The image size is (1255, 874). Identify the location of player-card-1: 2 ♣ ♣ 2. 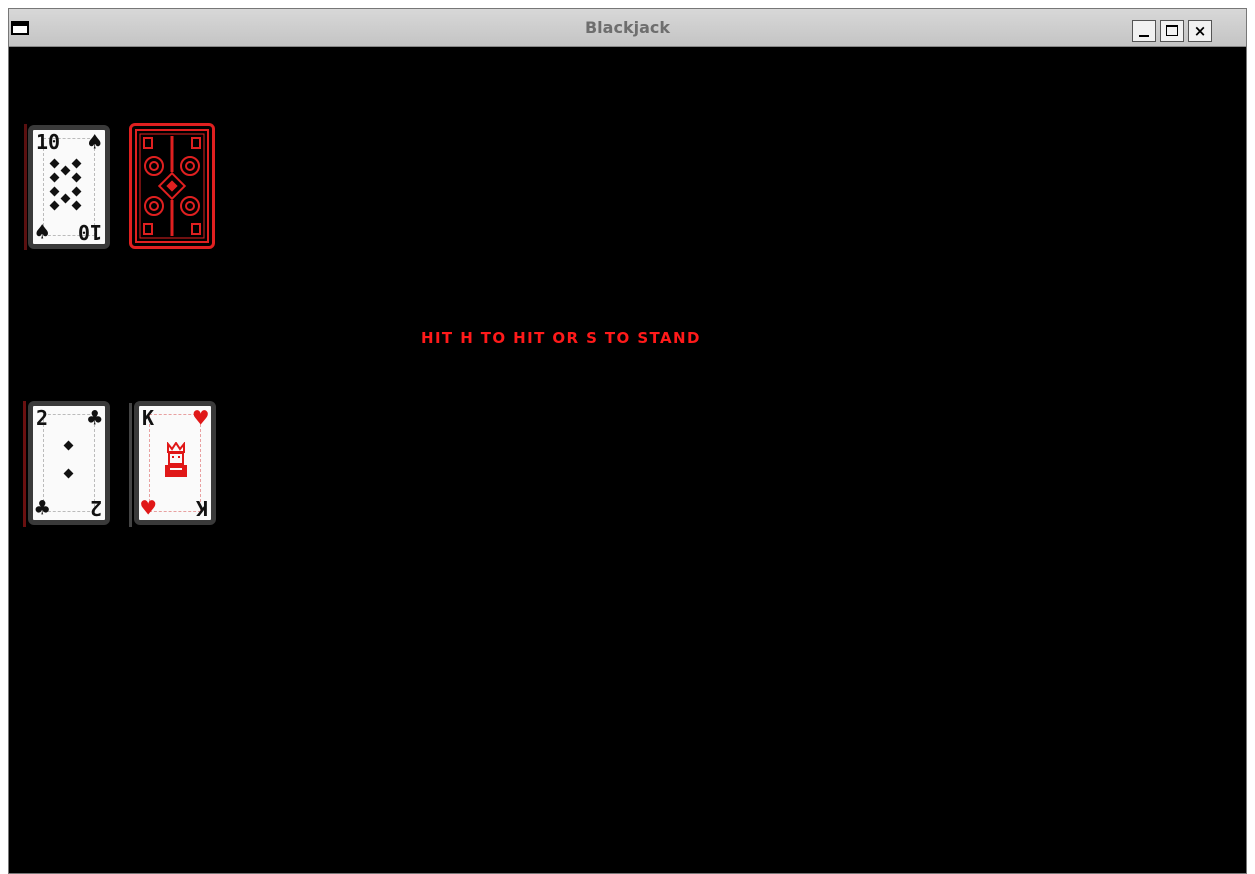
(69, 463).